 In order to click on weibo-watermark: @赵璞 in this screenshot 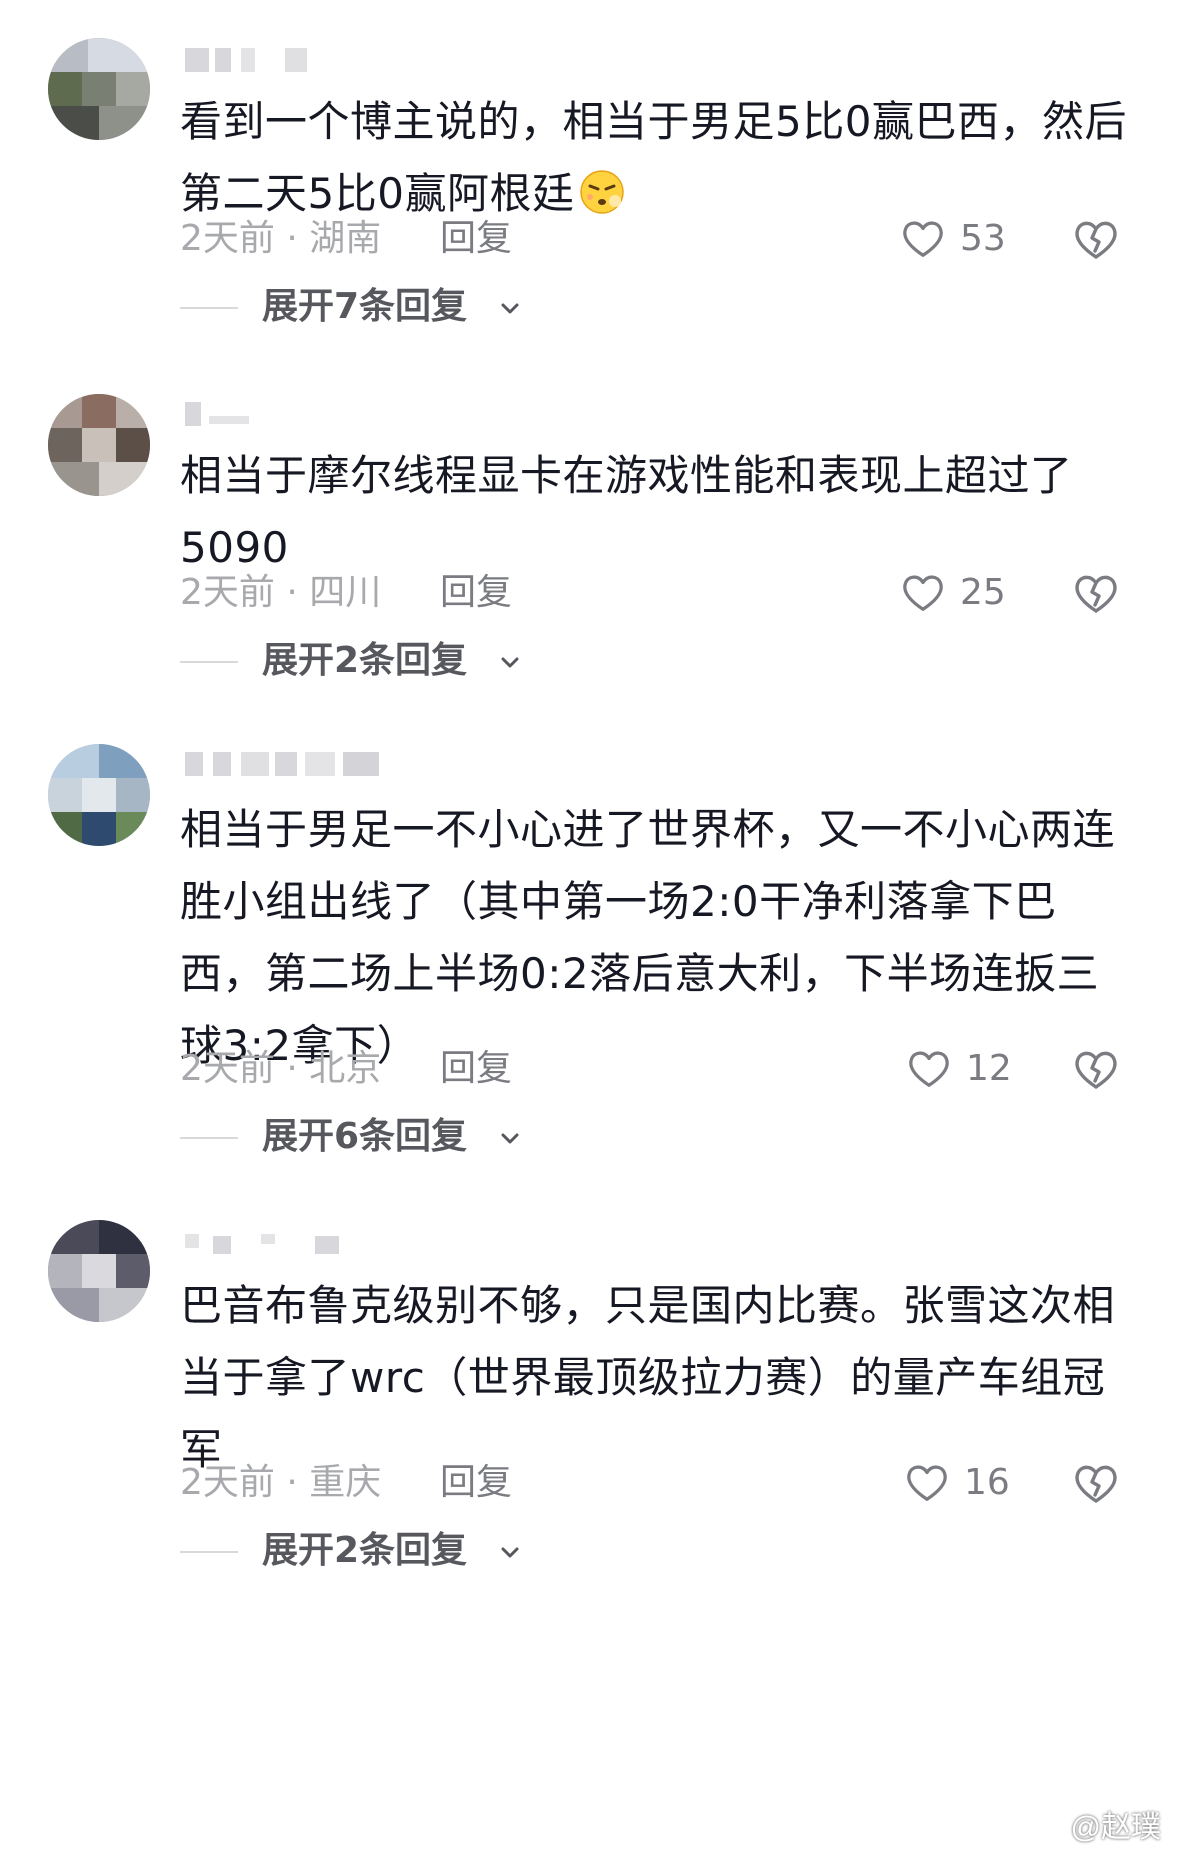, I will do `click(1094, 1824)`.